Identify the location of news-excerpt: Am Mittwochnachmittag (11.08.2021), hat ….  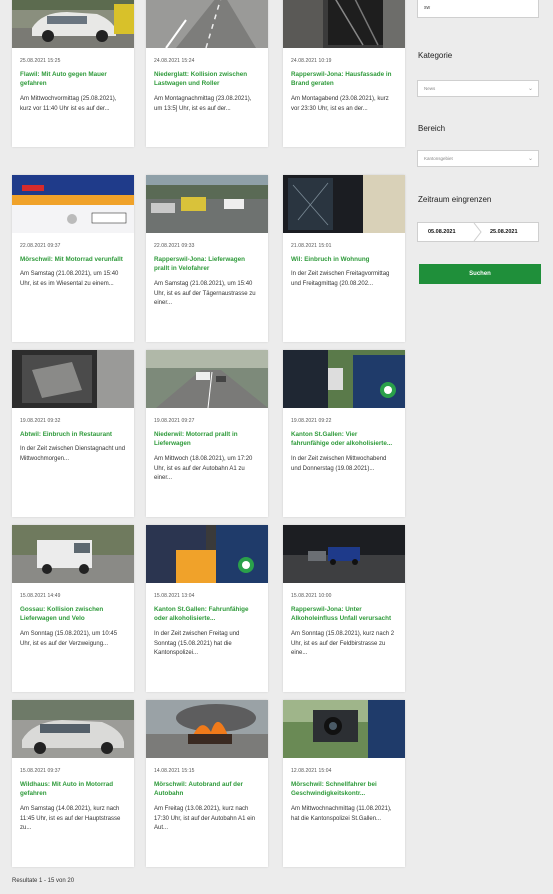
(341, 813).